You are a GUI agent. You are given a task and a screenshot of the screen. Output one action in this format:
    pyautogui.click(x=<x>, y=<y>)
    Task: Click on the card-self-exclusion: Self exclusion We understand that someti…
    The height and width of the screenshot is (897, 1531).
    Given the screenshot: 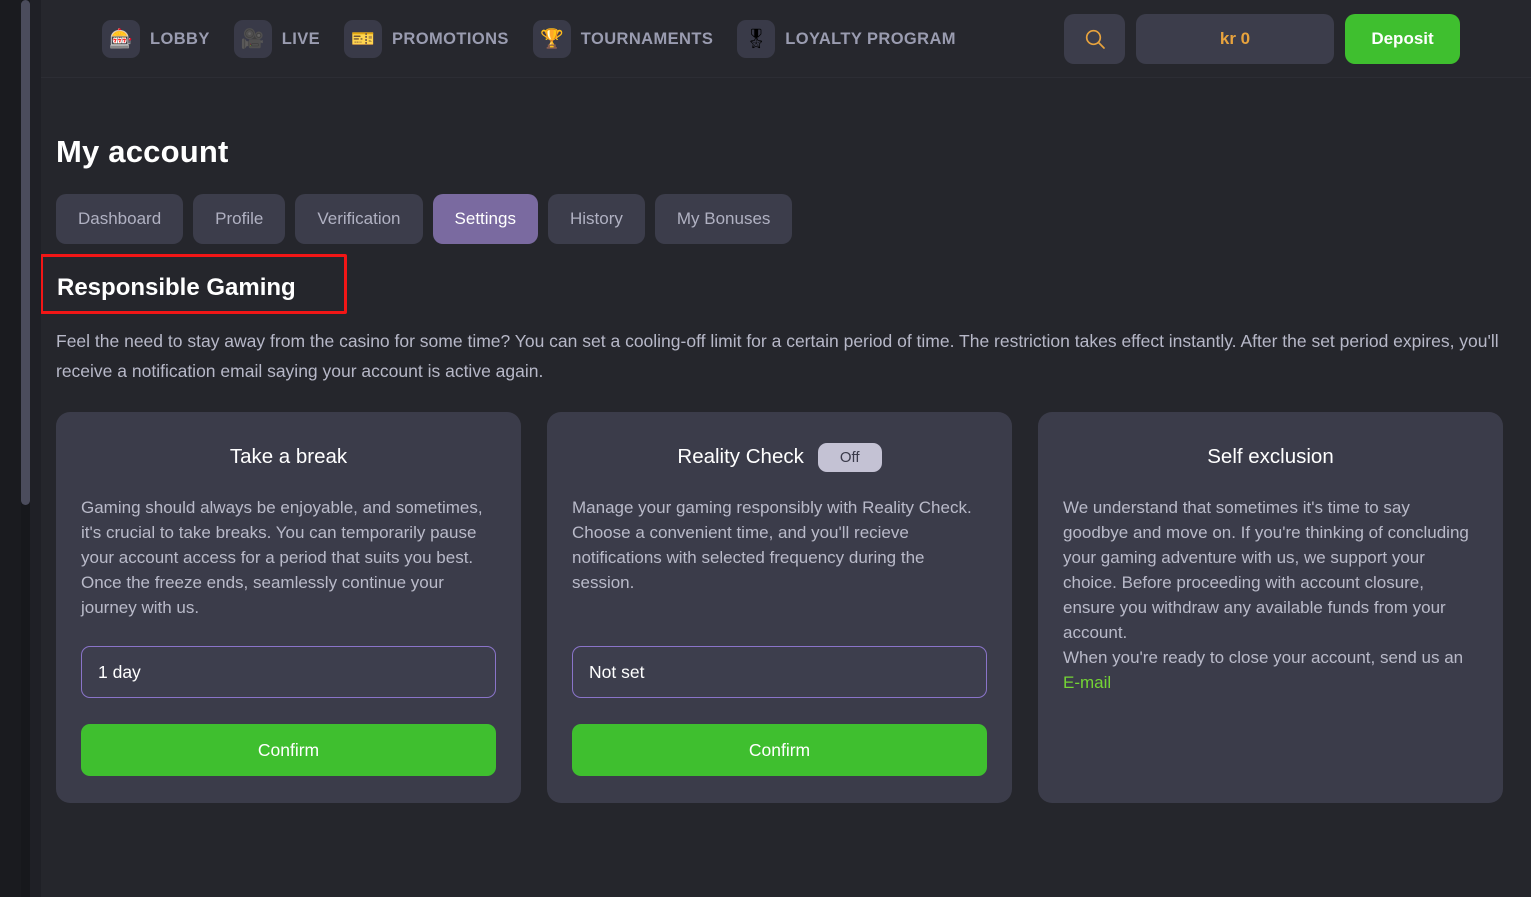 What is the action you would take?
    pyautogui.click(x=1270, y=607)
    